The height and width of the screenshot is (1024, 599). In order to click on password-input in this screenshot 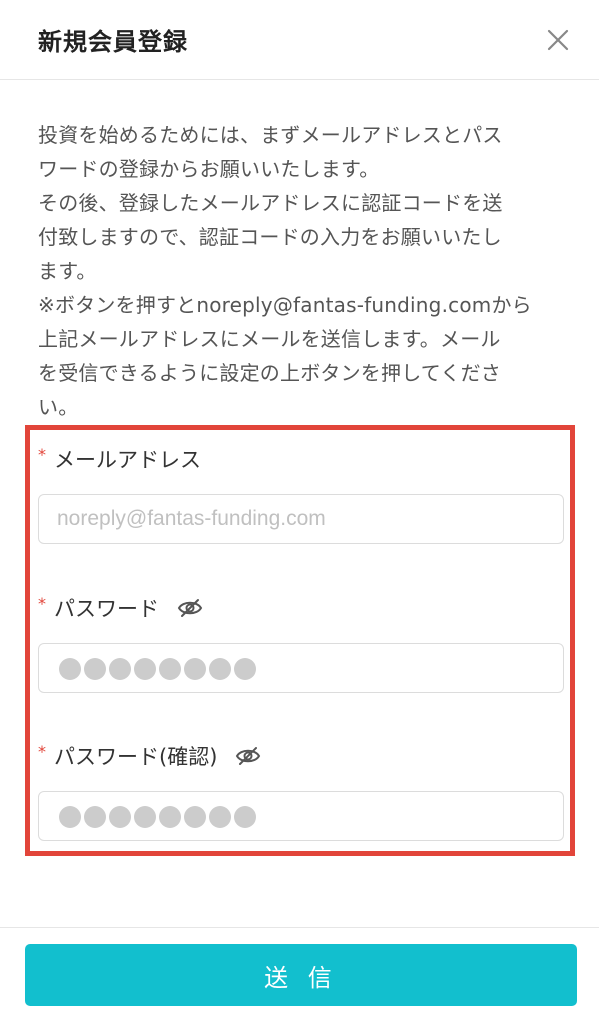, I will do `click(301, 668)`.